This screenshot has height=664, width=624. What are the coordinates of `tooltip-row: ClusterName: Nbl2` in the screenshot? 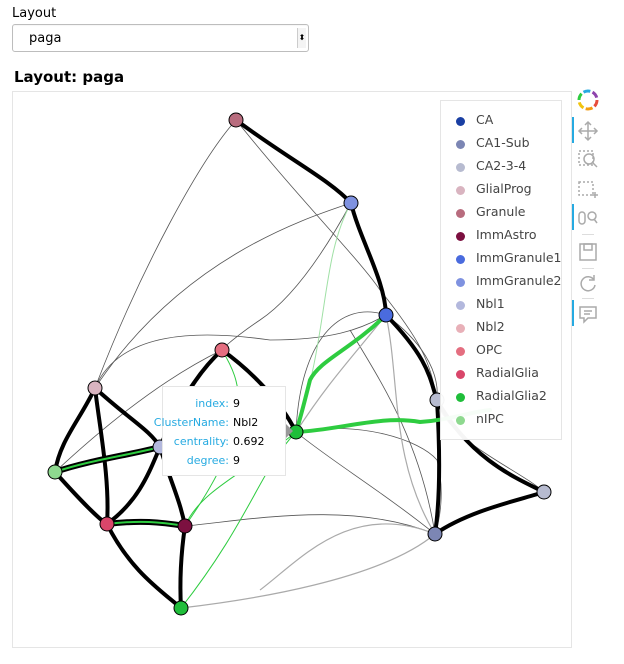 It's located at (220, 423).